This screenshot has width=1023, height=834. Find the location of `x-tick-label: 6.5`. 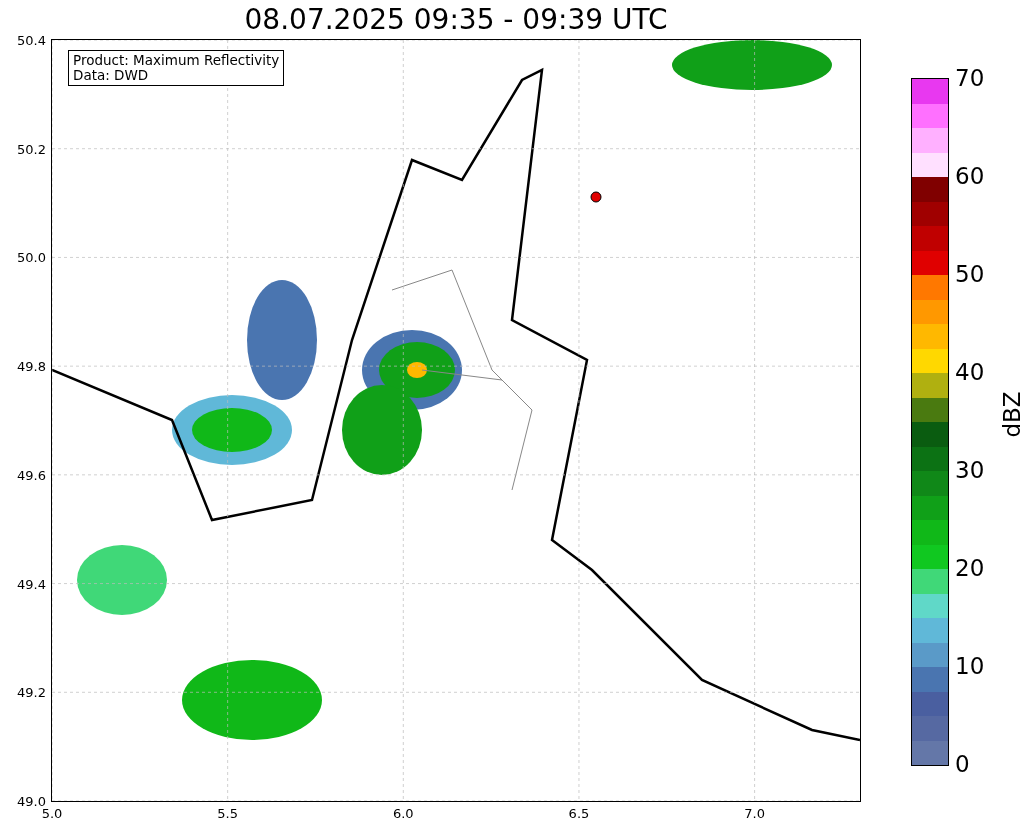

x-tick-label: 6.5 is located at coordinates (579, 813).